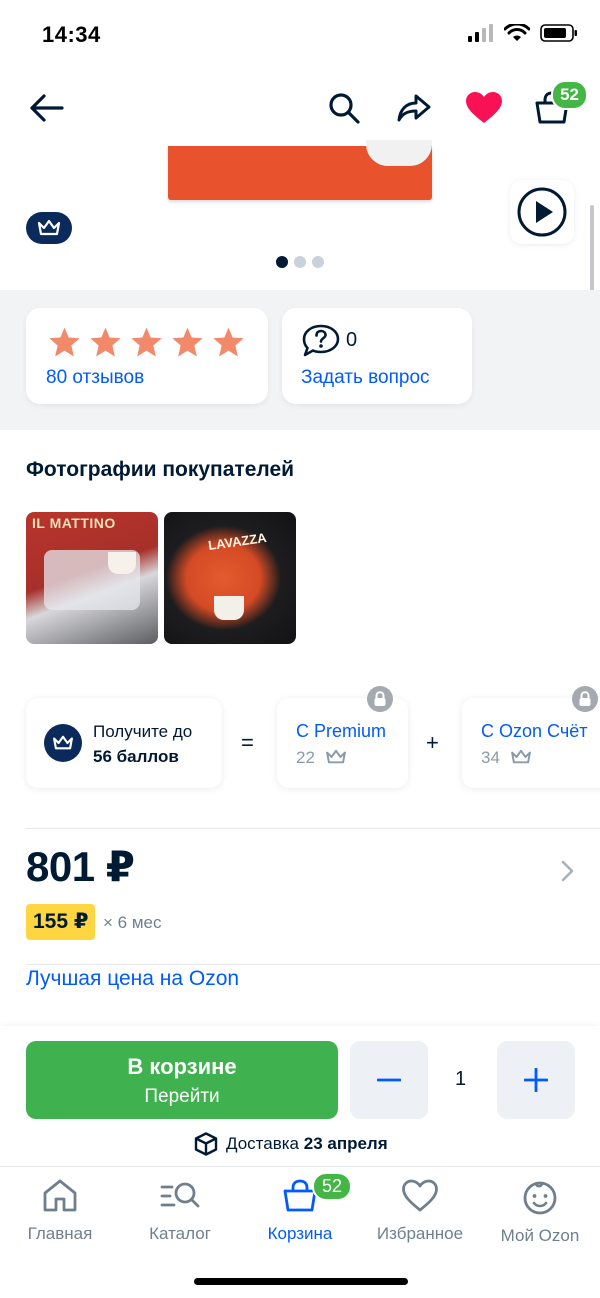 This screenshot has height=1298, width=600. Describe the element at coordinates (60, 1195) in the screenshot. I see `home-icon` at that location.